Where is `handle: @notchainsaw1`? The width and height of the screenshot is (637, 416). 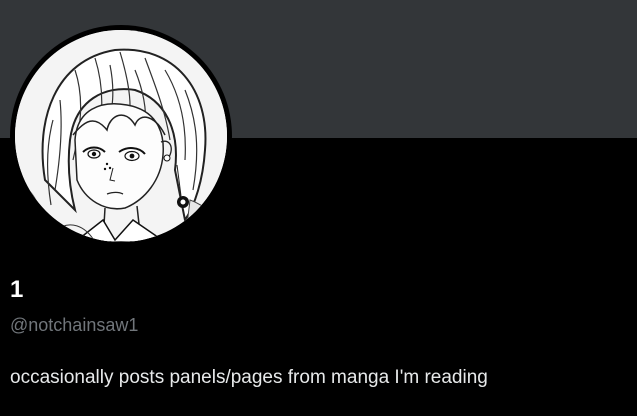 handle: @notchainsaw1 is located at coordinates (74, 325).